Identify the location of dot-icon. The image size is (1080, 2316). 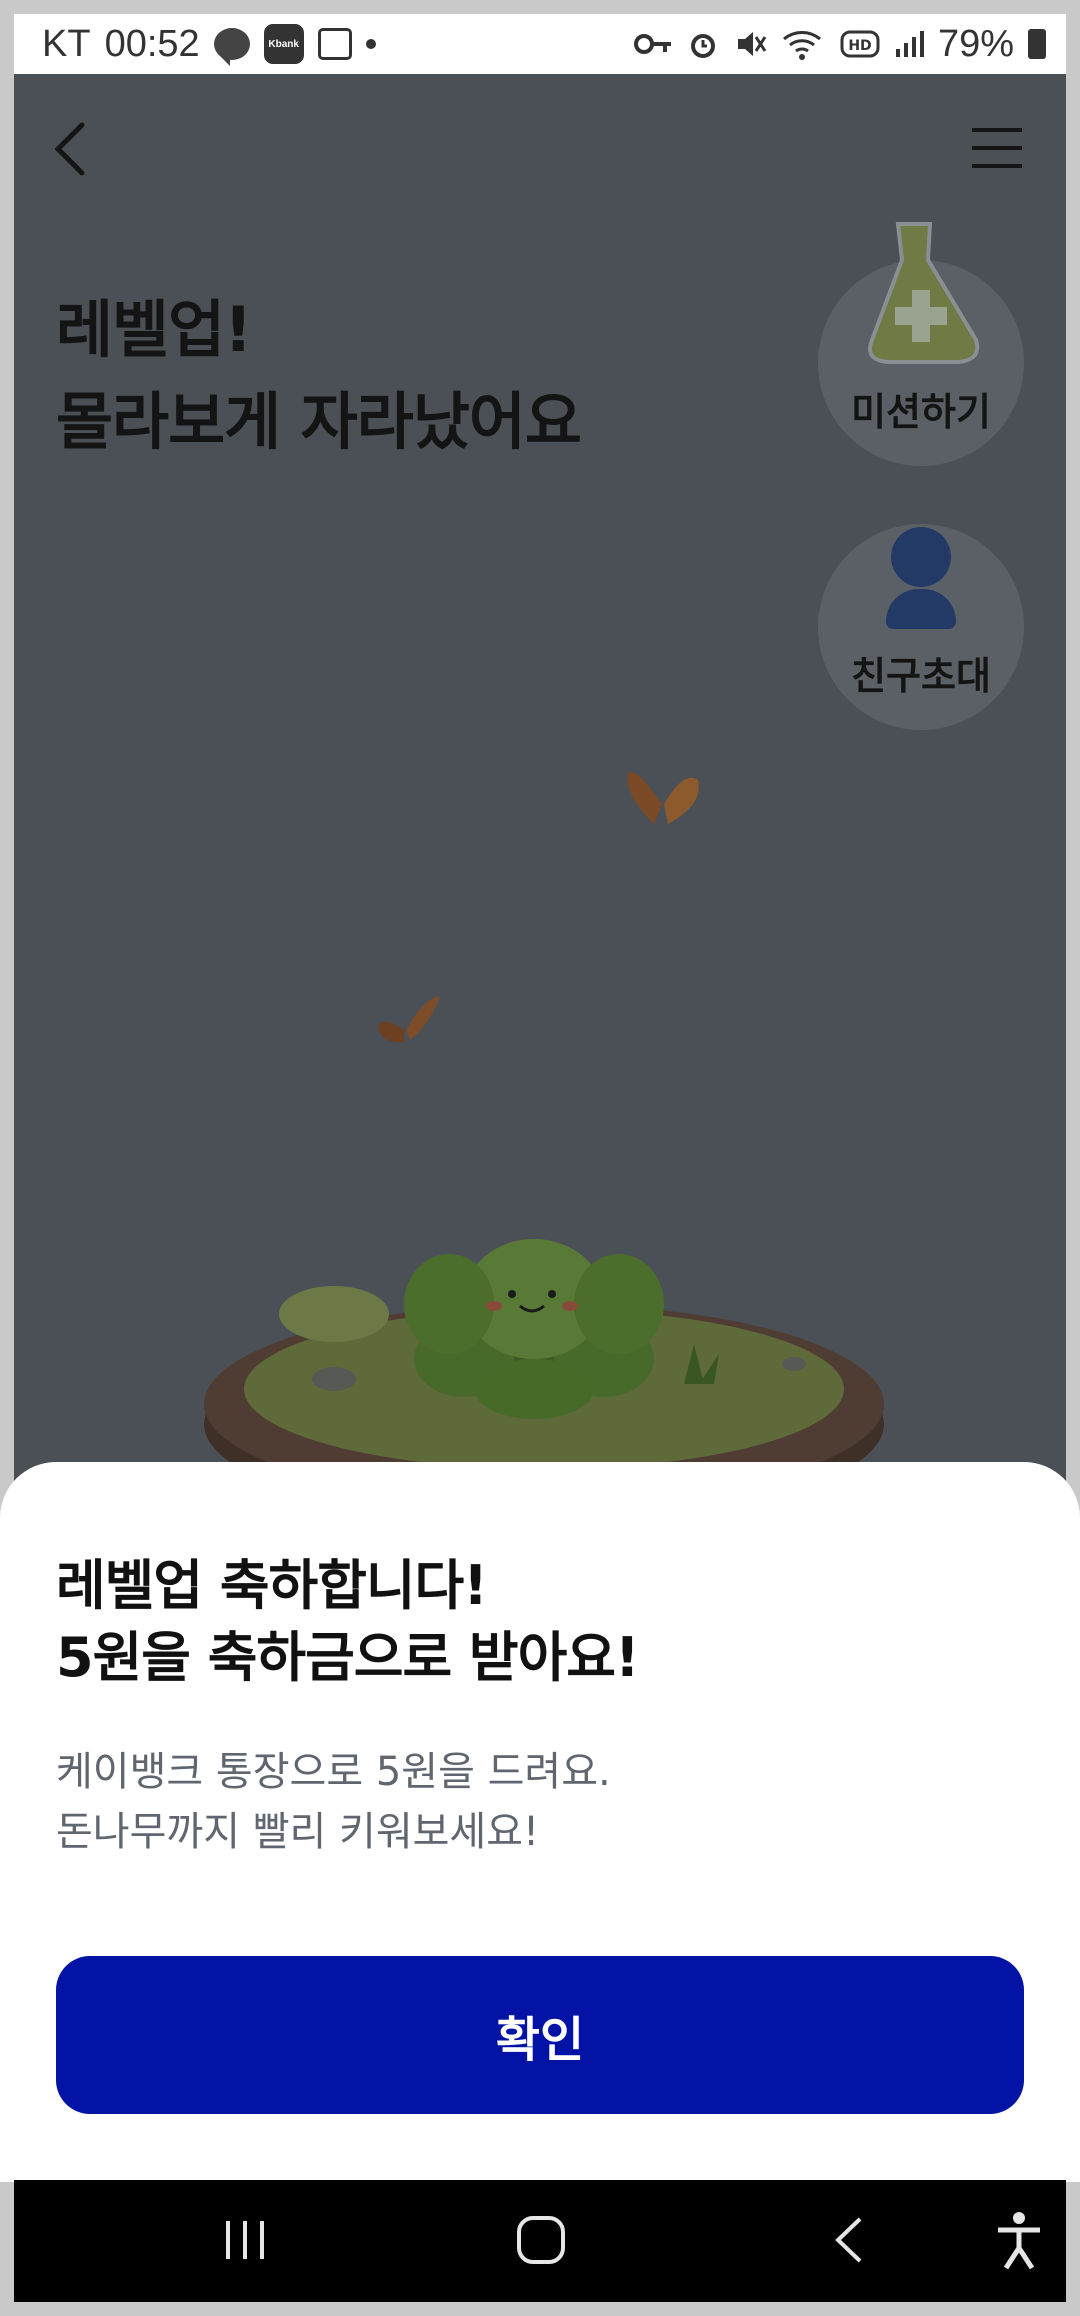
(370, 44).